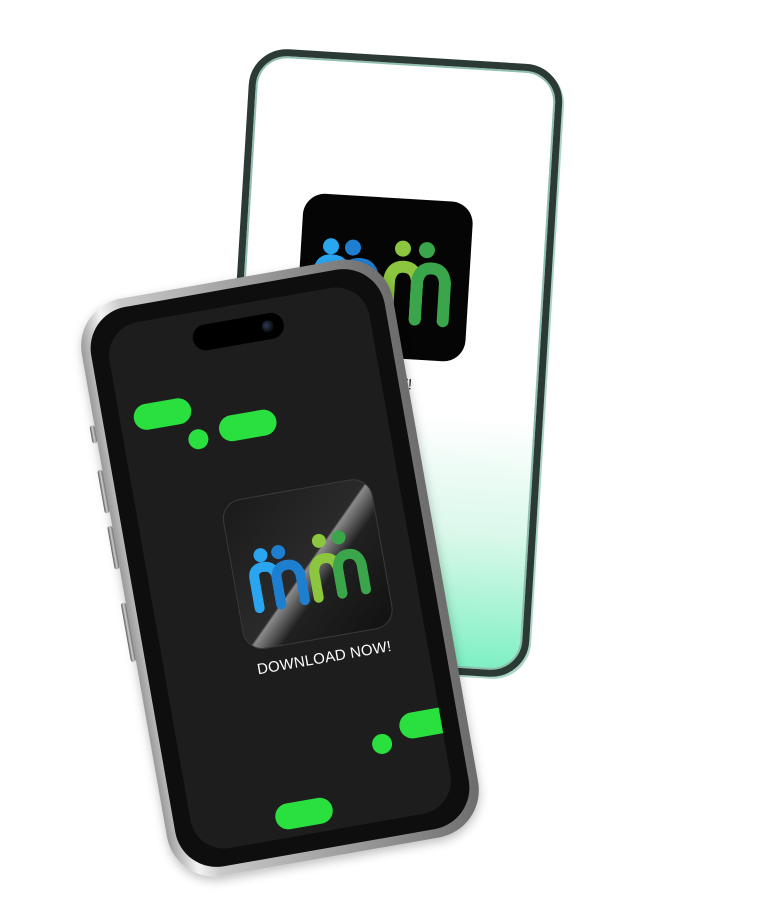 This screenshot has width=762, height=908. I want to click on people-group-logo-icon, so click(310, 572).